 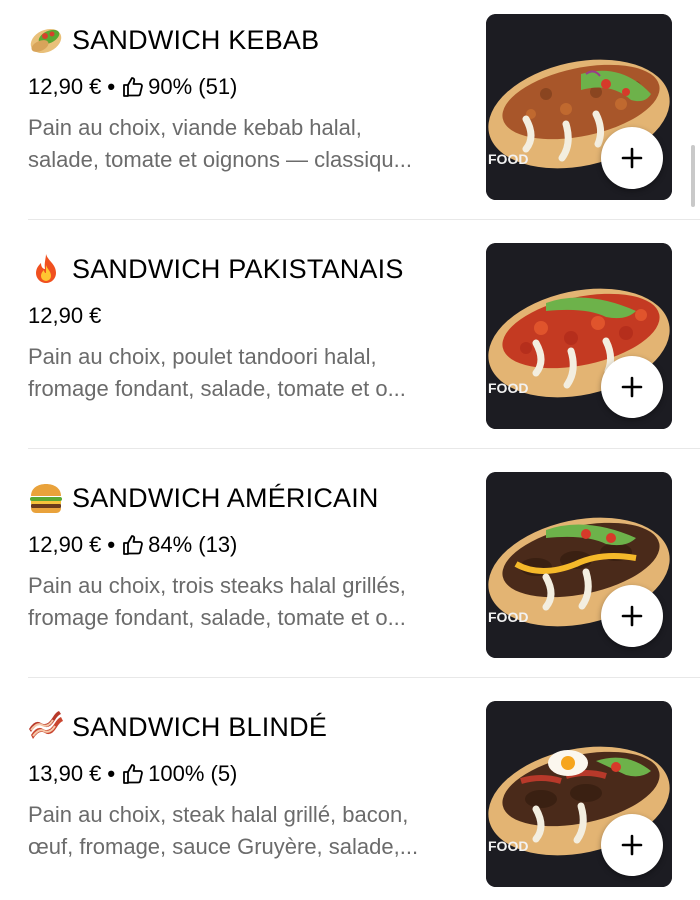 I want to click on description-line: Pain au choix, poulet tandoori halal,, so click(x=202, y=356).